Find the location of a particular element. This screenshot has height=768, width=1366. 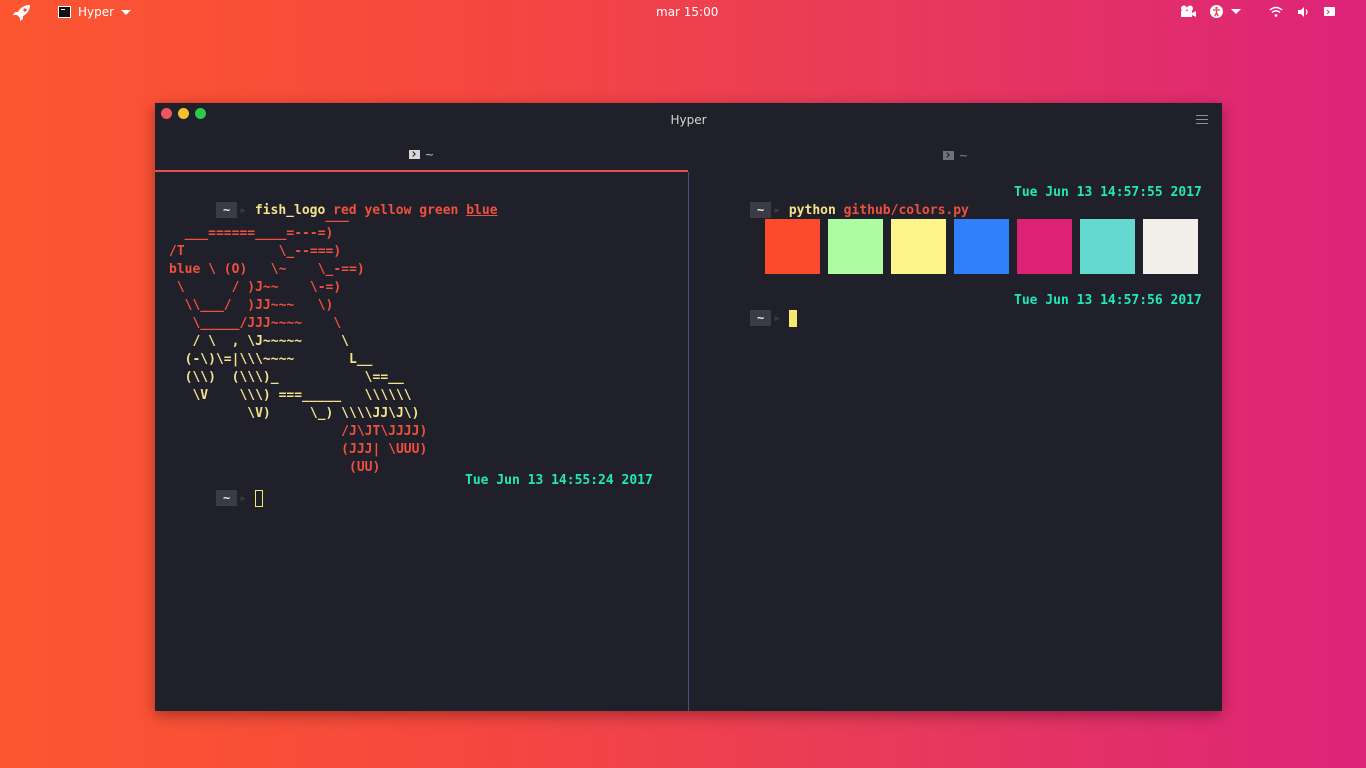

window-title: Hyper is located at coordinates (688, 120).